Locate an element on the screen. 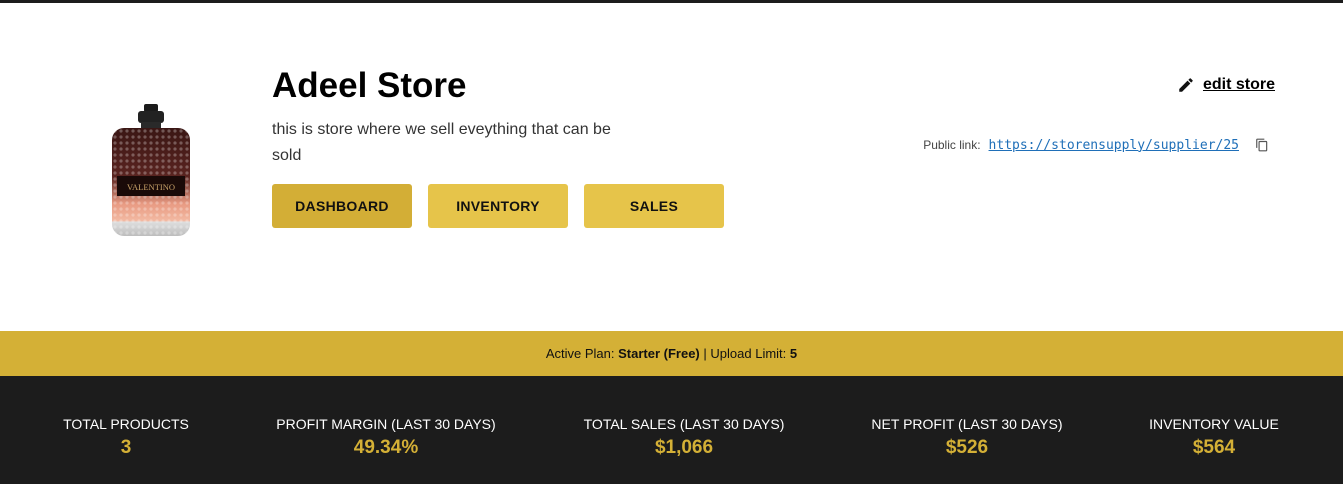 The height and width of the screenshot is (484, 1343). stat-total-products: TOTAL PRODUCTS 3 is located at coordinates (126, 437).